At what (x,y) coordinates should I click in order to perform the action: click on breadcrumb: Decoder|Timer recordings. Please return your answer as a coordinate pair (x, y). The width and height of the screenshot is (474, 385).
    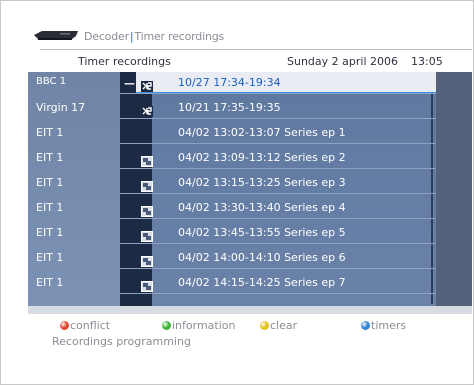
    Looking at the image, I should click on (154, 36).